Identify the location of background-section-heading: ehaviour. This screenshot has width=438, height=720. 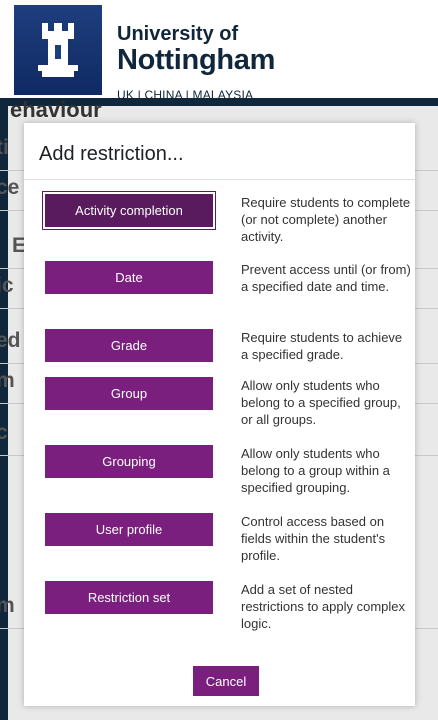
(56, 109).